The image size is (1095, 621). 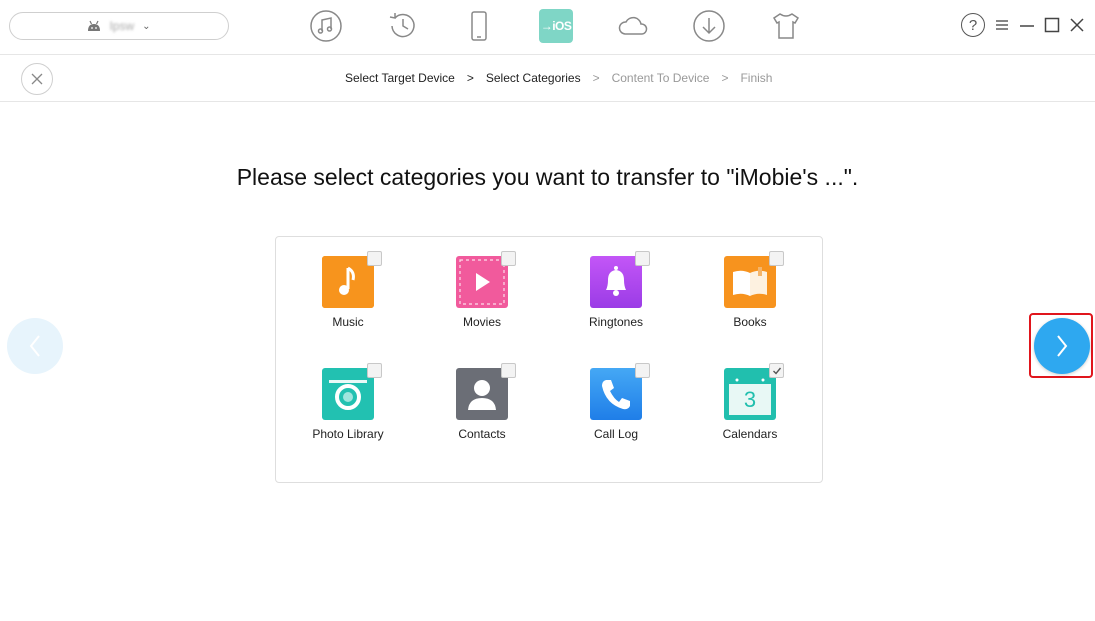 I want to click on window-controls: ?, so click(x=1023, y=25).